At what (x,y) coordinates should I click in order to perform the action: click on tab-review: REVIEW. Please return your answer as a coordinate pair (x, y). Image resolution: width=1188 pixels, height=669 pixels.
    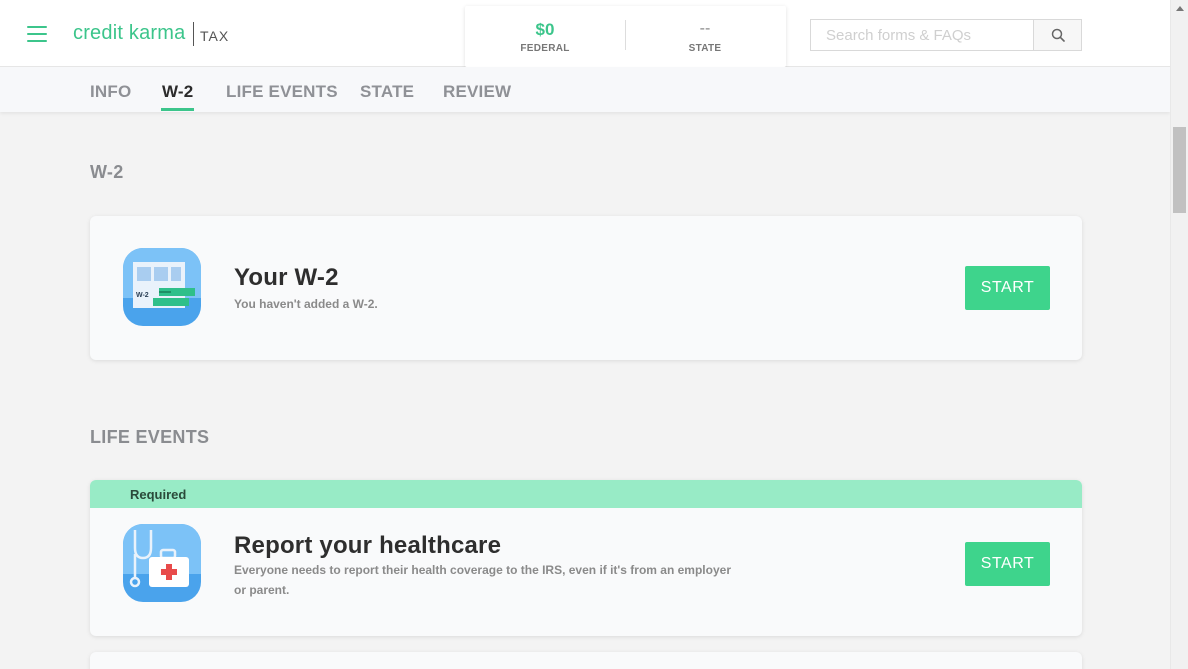
    Looking at the image, I should click on (477, 92).